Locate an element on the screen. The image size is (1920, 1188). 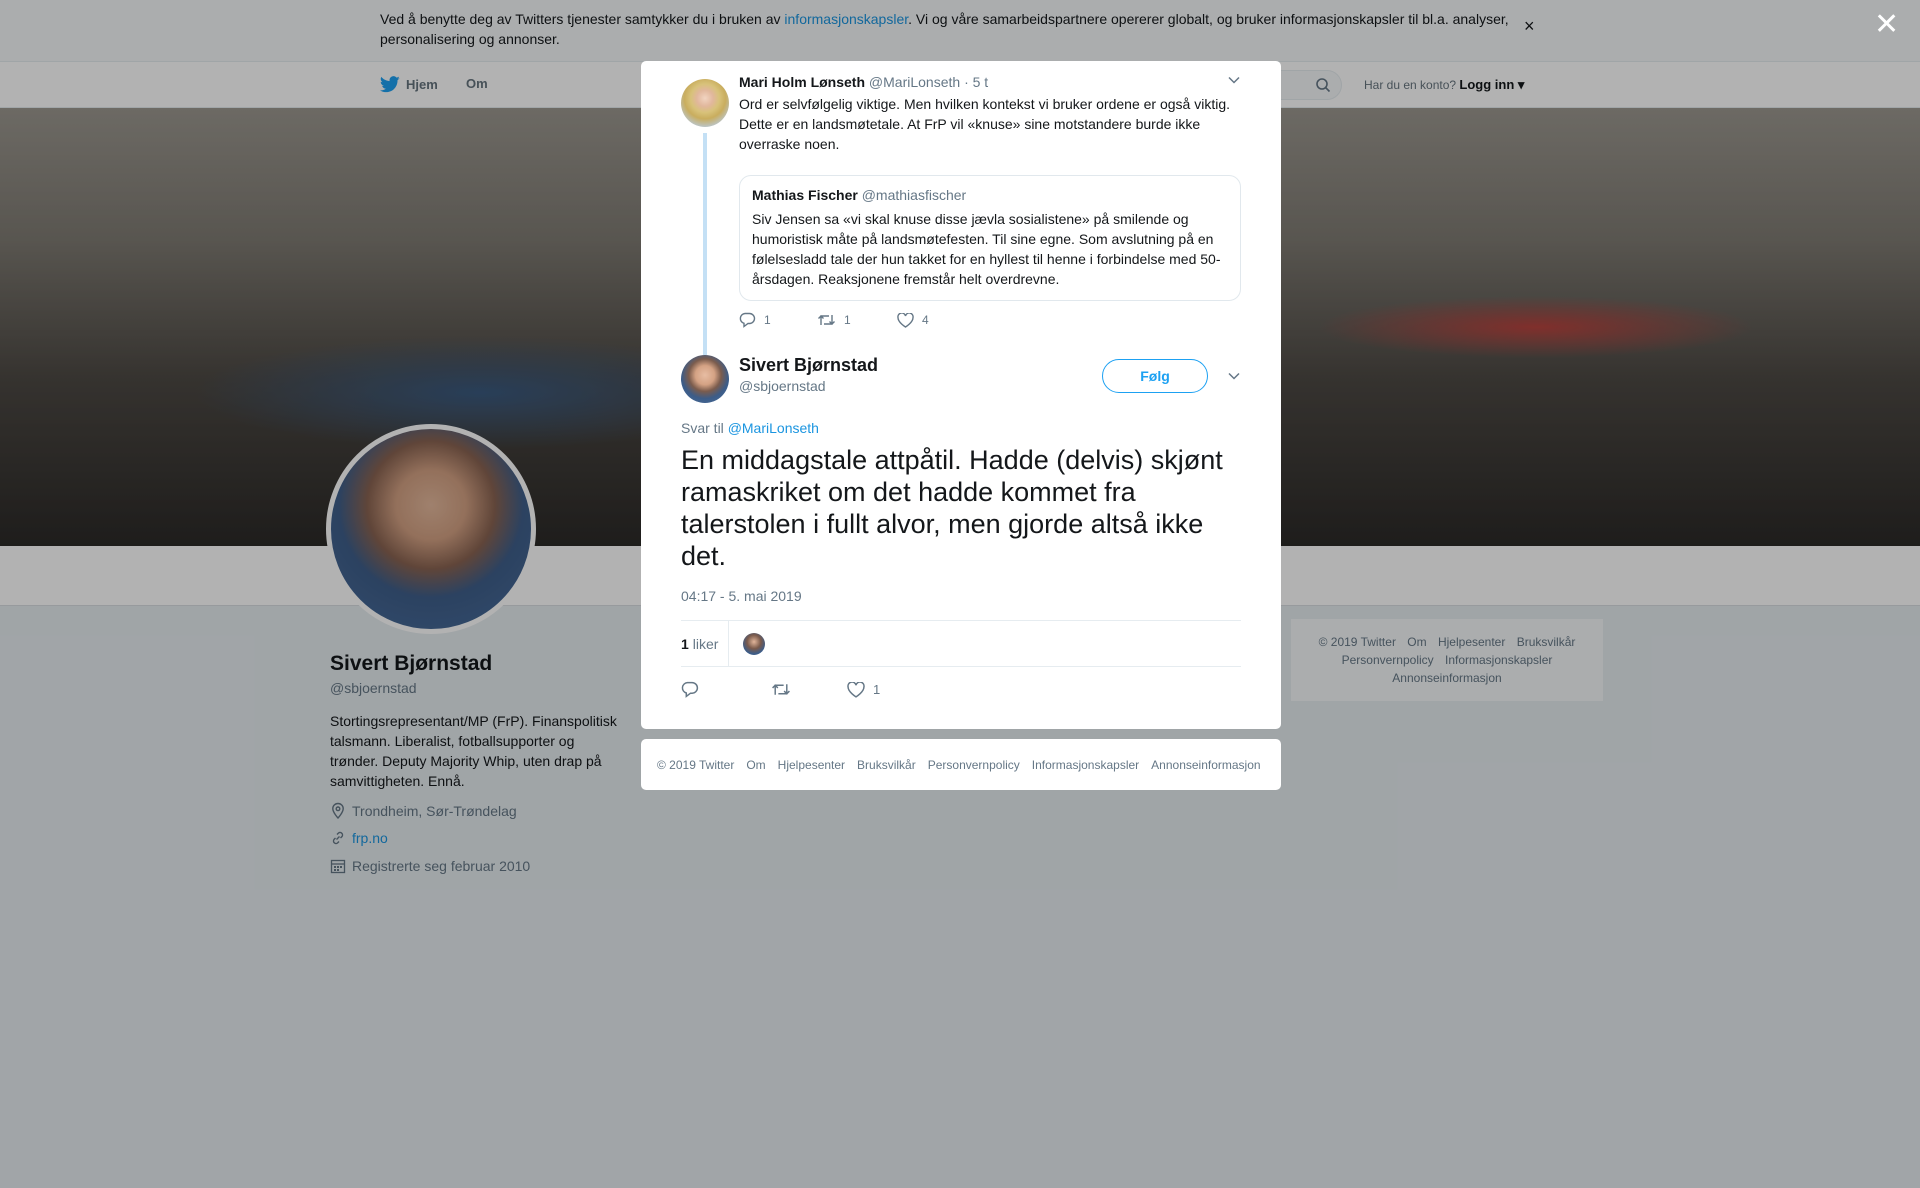
main-tweet-author-handle: @sbjoernstad is located at coordinates (782, 386).